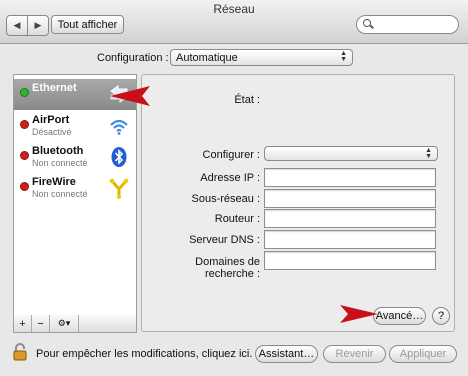 This screenshot has height=376, width=468. Describe the element at coordinates (87, 24) in the screenshot. I see `show-all-button: Tout afficher` at that location.